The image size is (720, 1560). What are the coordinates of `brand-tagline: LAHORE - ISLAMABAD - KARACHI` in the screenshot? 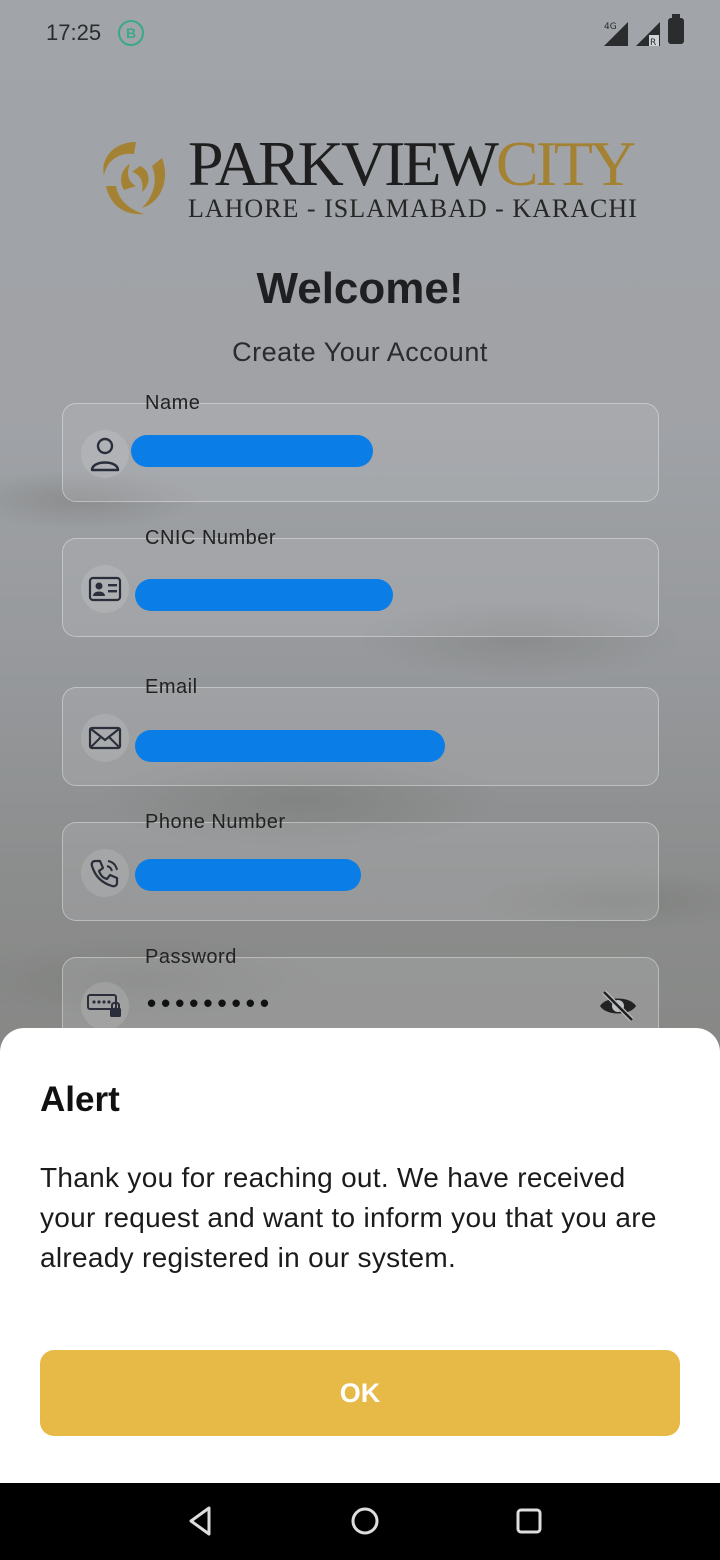 It's located at (413, 208).